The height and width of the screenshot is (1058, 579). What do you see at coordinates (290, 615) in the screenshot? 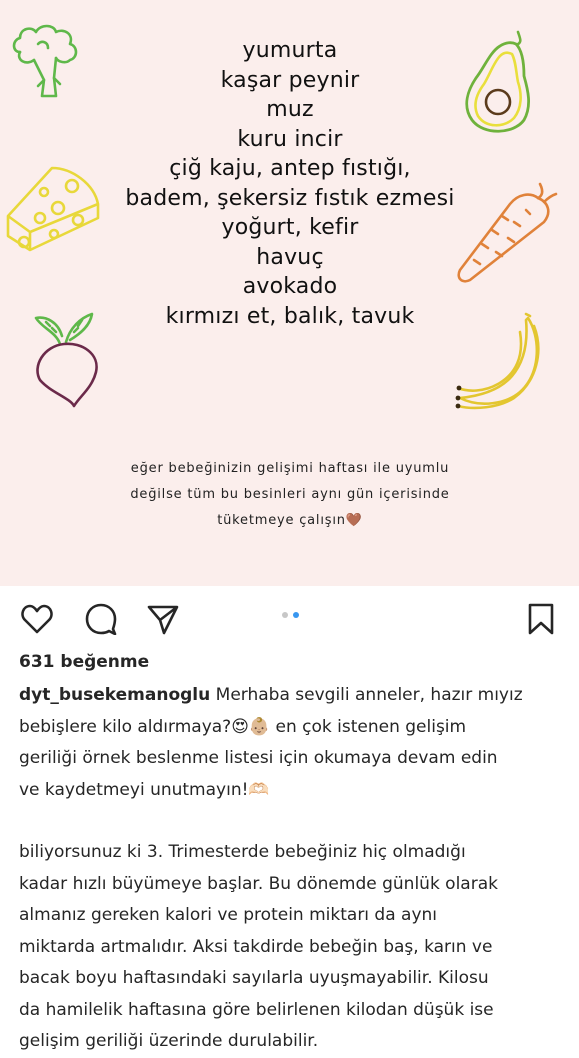
I see `carousel-indicator` at bounding box center [290, 615].